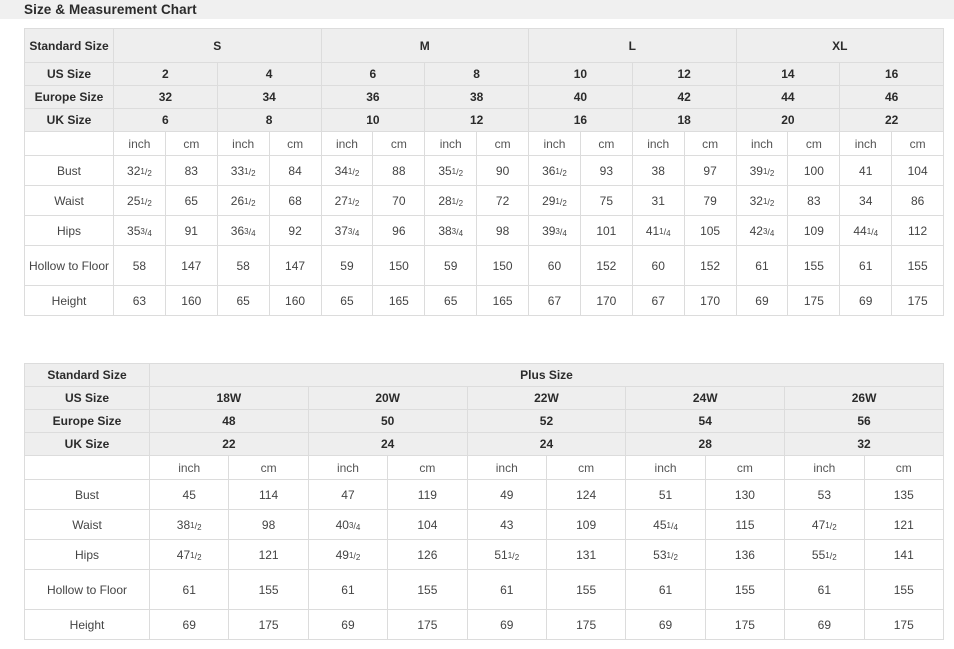 Image resolution: width=954 pixels, height=649 pixels. I want to click on measure-value-cell: 38, so click(658, 170).